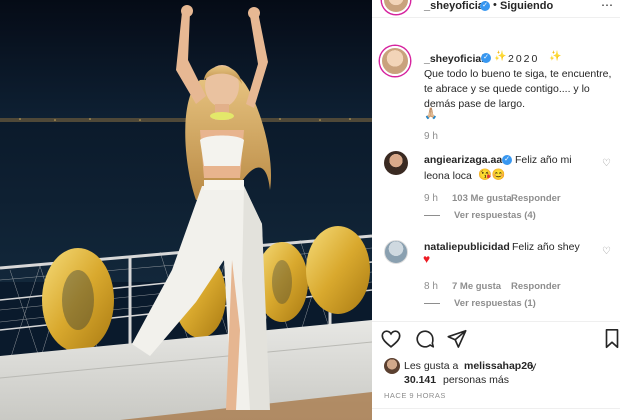 The width and height of the screenshot is (620, 420). I want to click on likes-suffix: personas más, so click(476, 380).